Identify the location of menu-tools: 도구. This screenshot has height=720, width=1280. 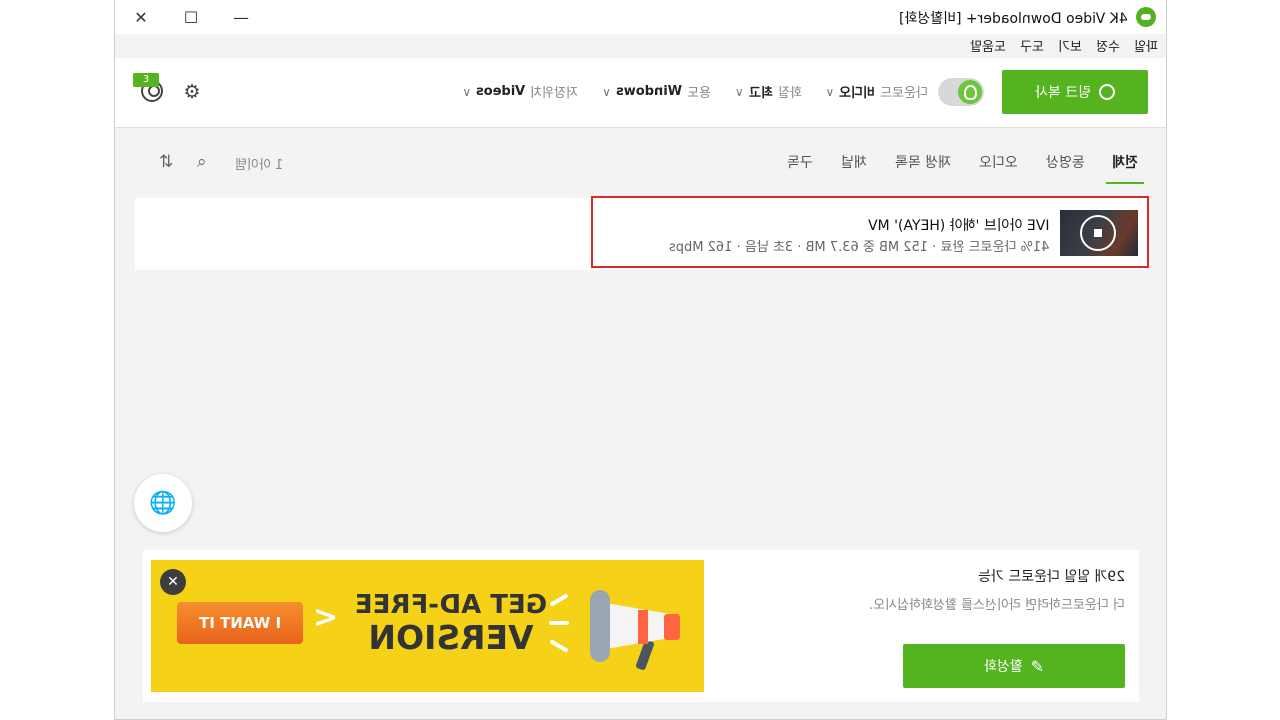
(1032, 46).